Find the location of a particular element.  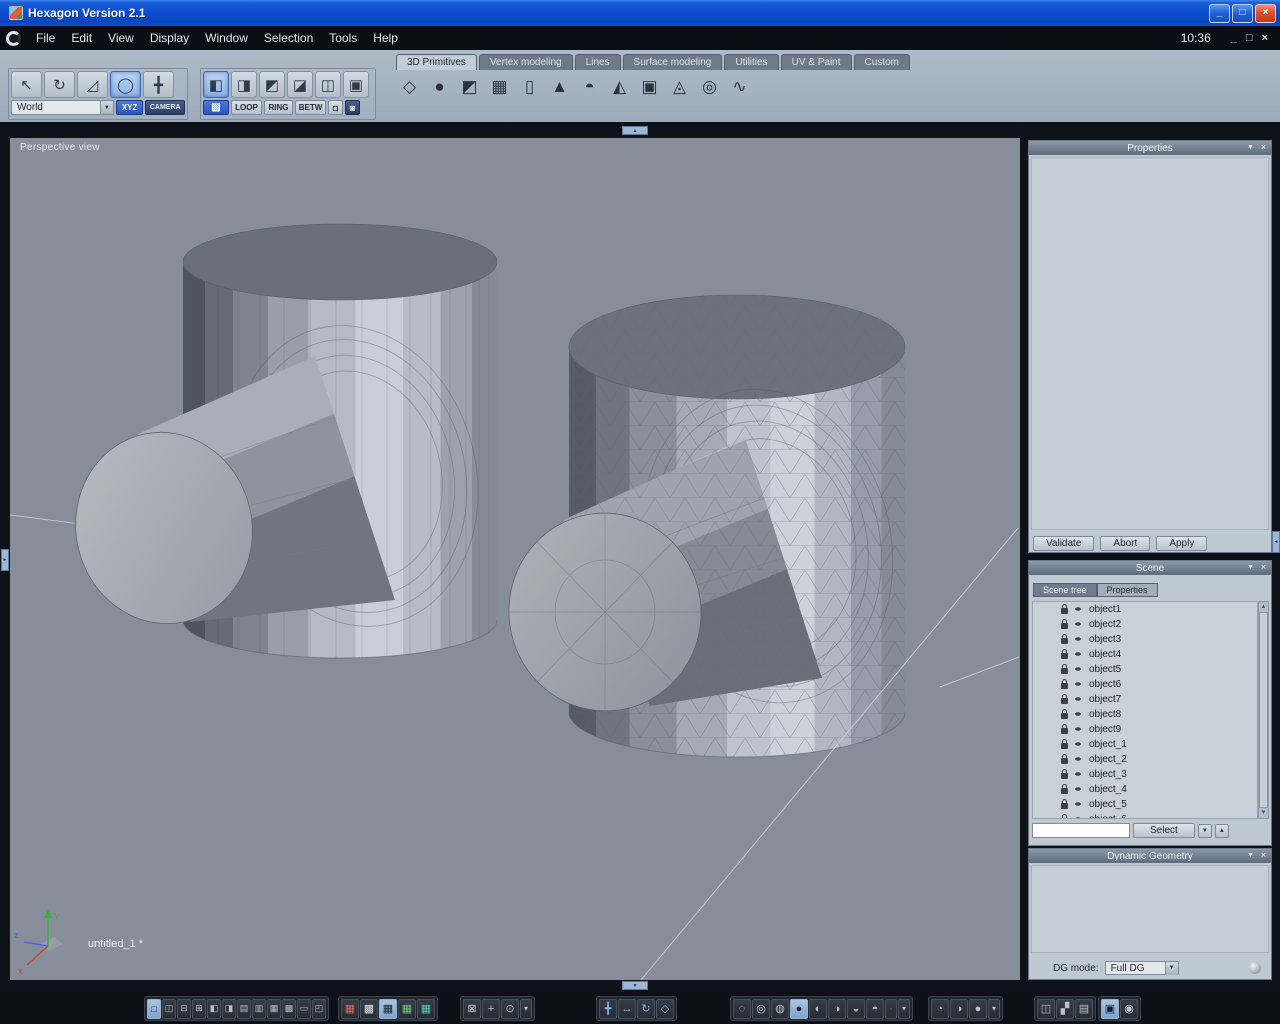

symmetry-selection-button: ◙ is located at coordinates (352, 107).